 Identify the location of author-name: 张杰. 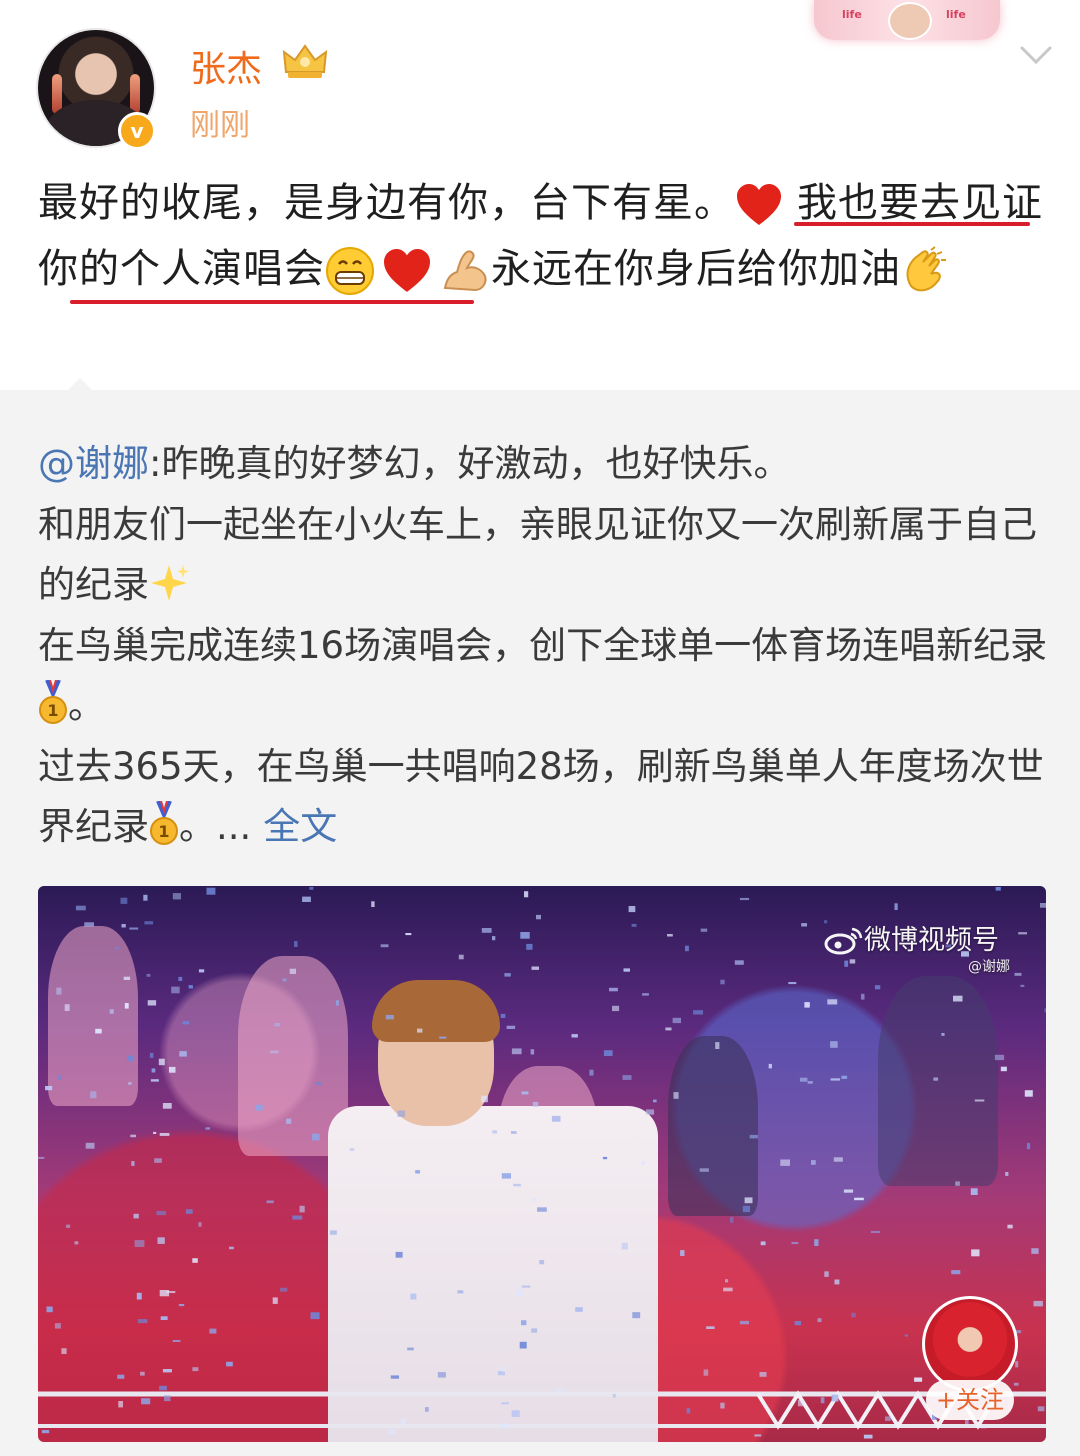
(226, 66).